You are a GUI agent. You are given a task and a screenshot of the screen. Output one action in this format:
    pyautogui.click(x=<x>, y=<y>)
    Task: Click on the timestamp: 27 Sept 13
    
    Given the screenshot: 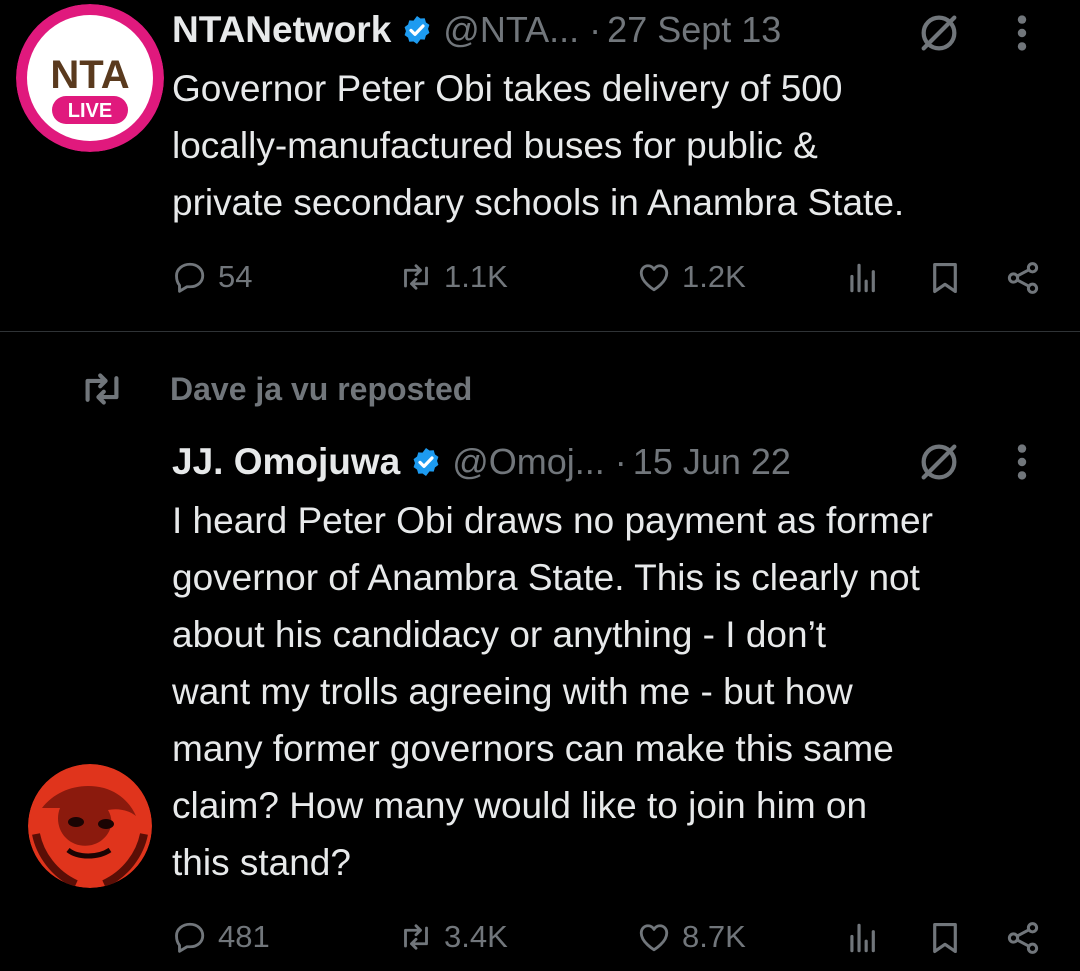 What is the action you would take?
    pyautogui.click(x=694, y=30)
    